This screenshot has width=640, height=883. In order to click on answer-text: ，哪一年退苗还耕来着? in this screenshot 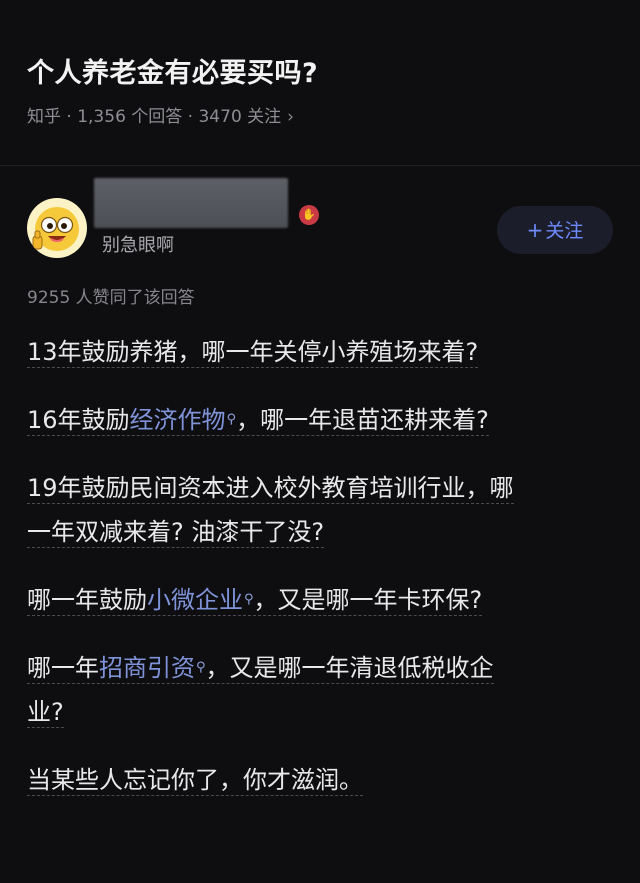, I will do `click(362, 420)`.